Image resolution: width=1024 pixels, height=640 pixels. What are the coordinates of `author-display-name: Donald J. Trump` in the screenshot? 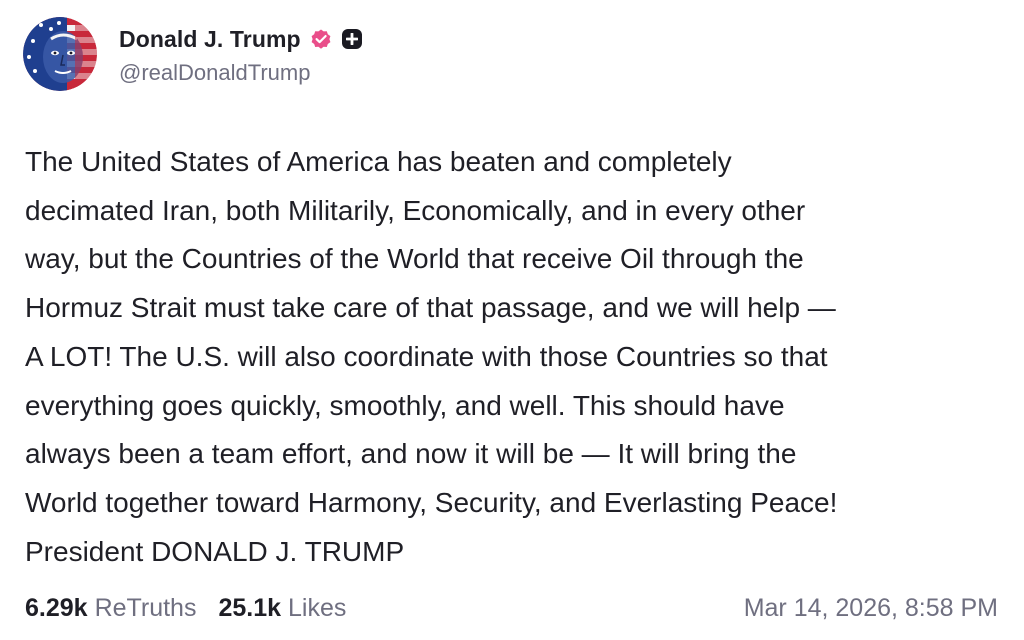 It's located at (210, 39).